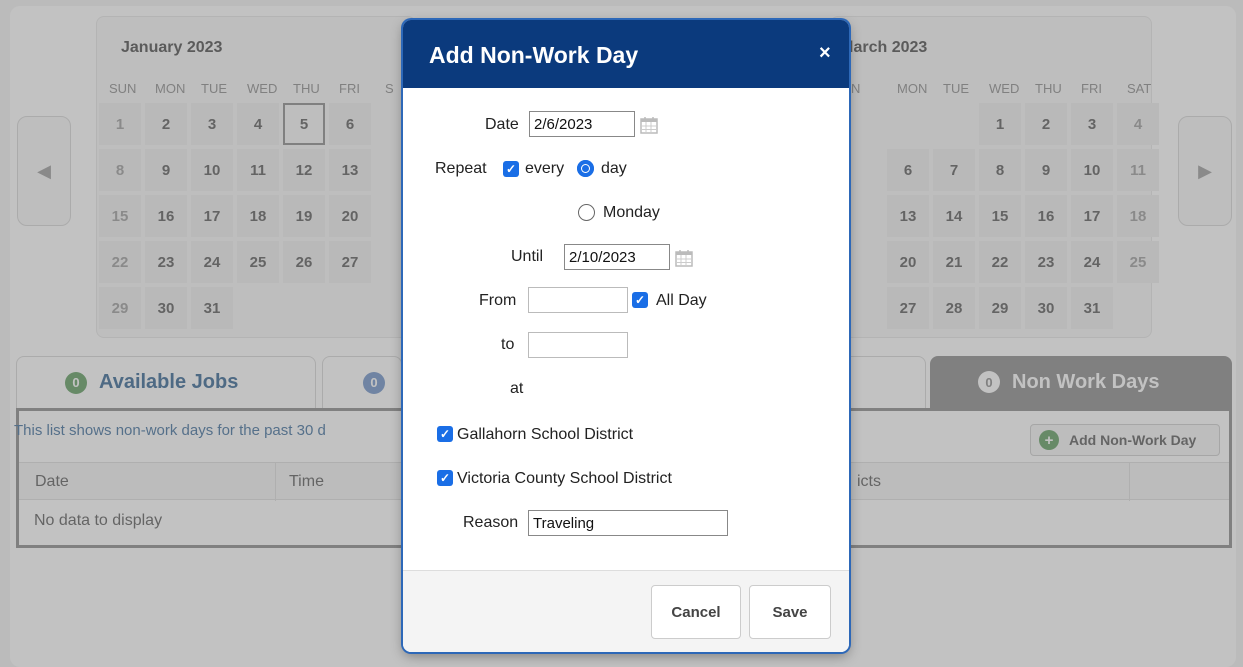 The width and height of the screenshot is (1243, 667). Describe the element at coordinates (628, 523) in the screenshot. I see `reason-input` at that location.